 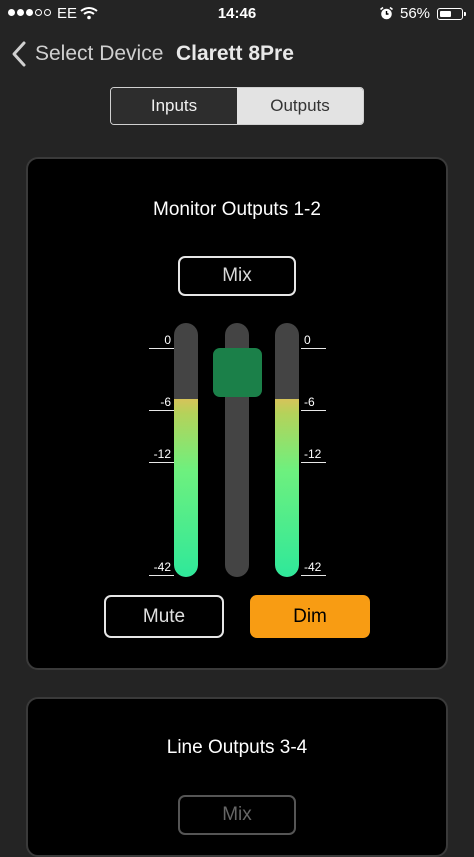 What do you see at coordinates (310, 616) in the screenshot?
I see `dim-button: Dim` at bounding box center [310, 616].